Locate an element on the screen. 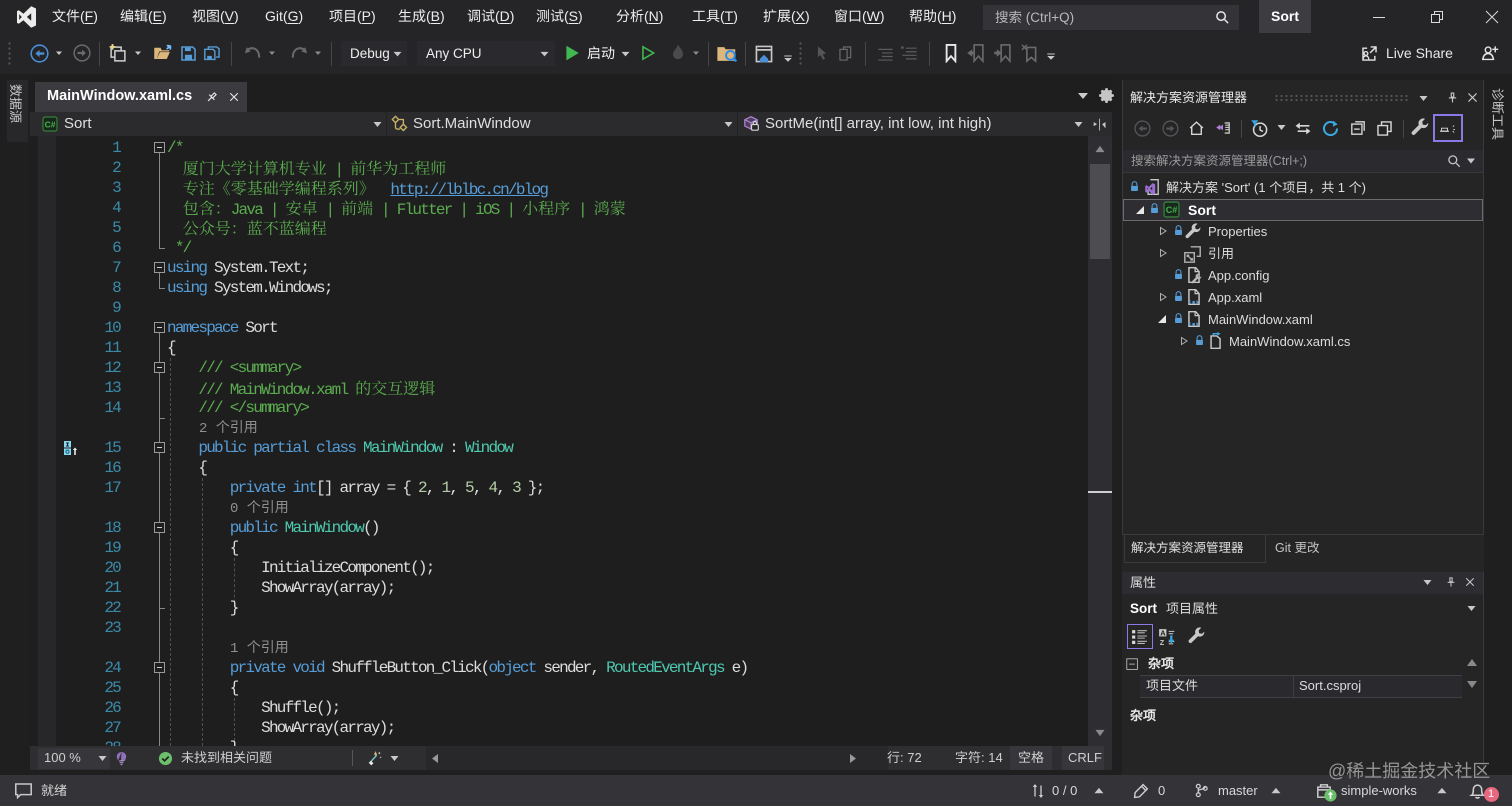  svg-text: A is located at coordinates (1163, 632).